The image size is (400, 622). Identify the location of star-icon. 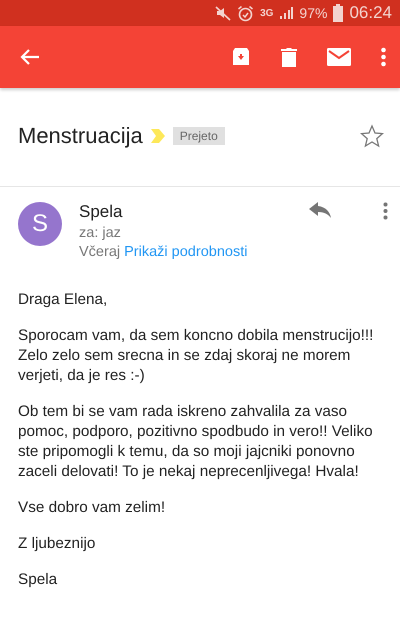
(372, 136).